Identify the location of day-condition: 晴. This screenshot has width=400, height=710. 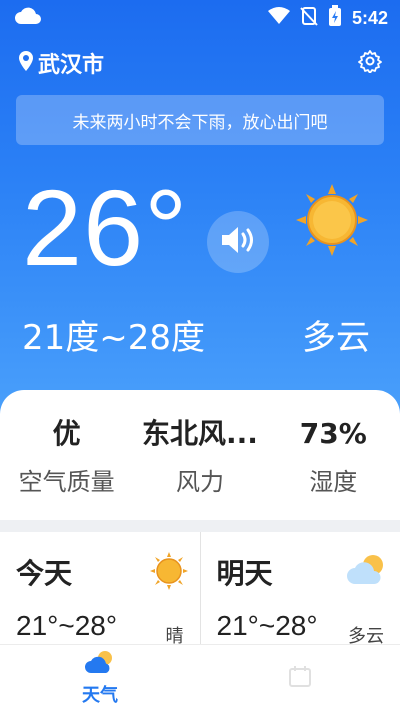
(174, 635).